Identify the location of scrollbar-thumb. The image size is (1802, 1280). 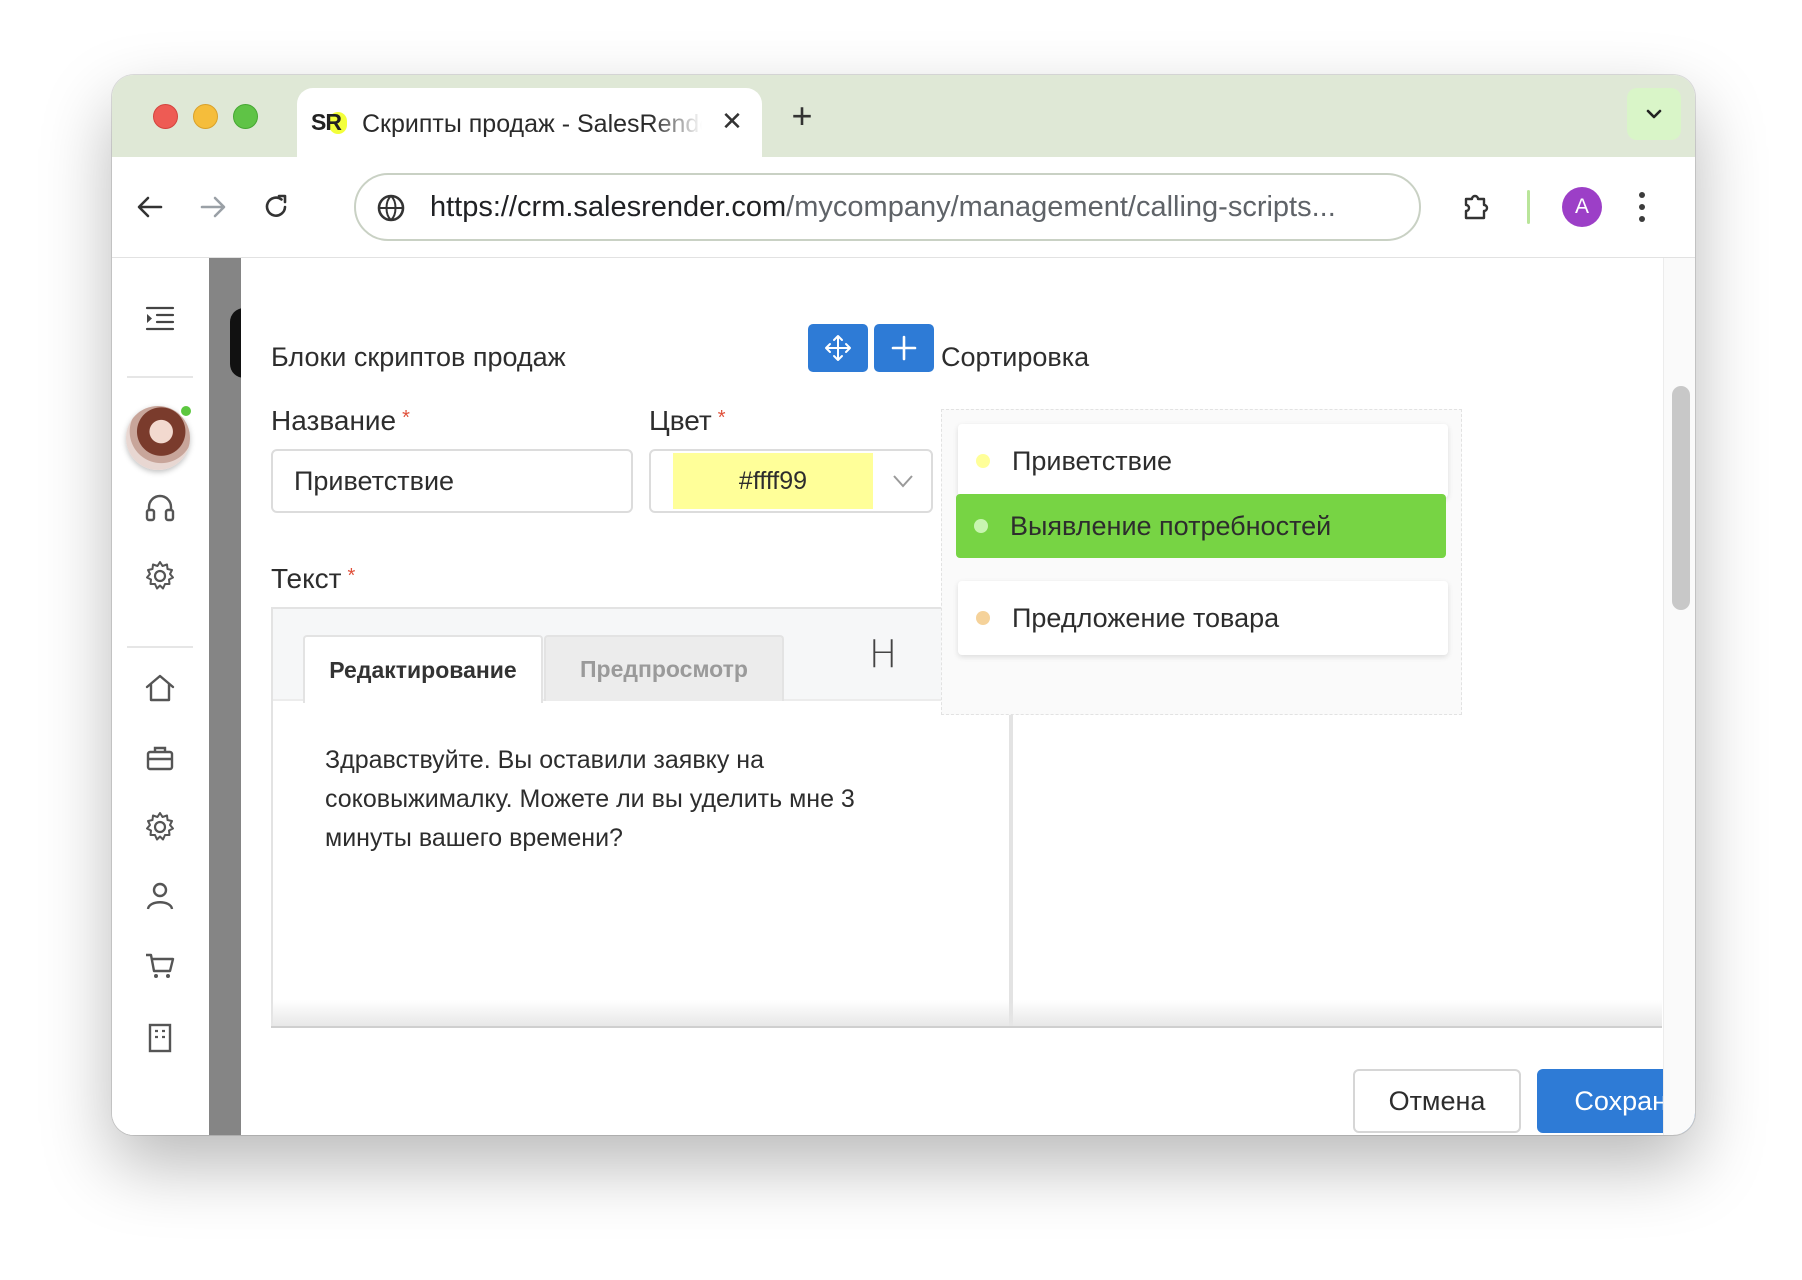
(1681, 498).